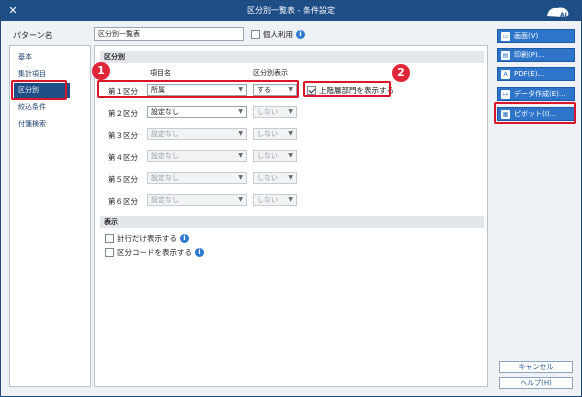 The width and height of the screenshot is (582, 397). What do you see at coordinates (123, 113) in the screenshot?
I see `row-label-2: 第２区分` at bounding box center [123, 113].